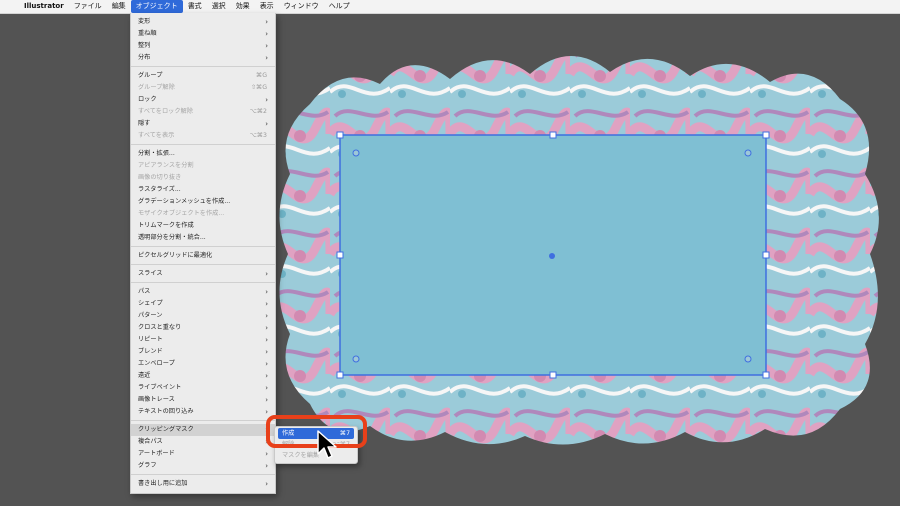 This screenshot has width=900, height=506. I want to click on menu-item-pixel-perfect: ピクセルグリッドに最適化, so click(203, 256).